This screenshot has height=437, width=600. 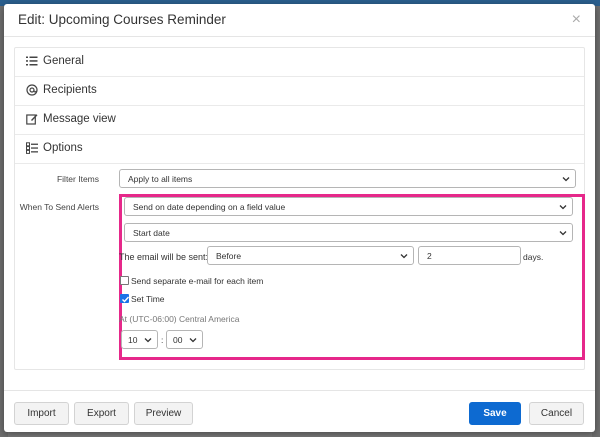 I want to click on set-time-checkbox, so click(x=125, y=298).